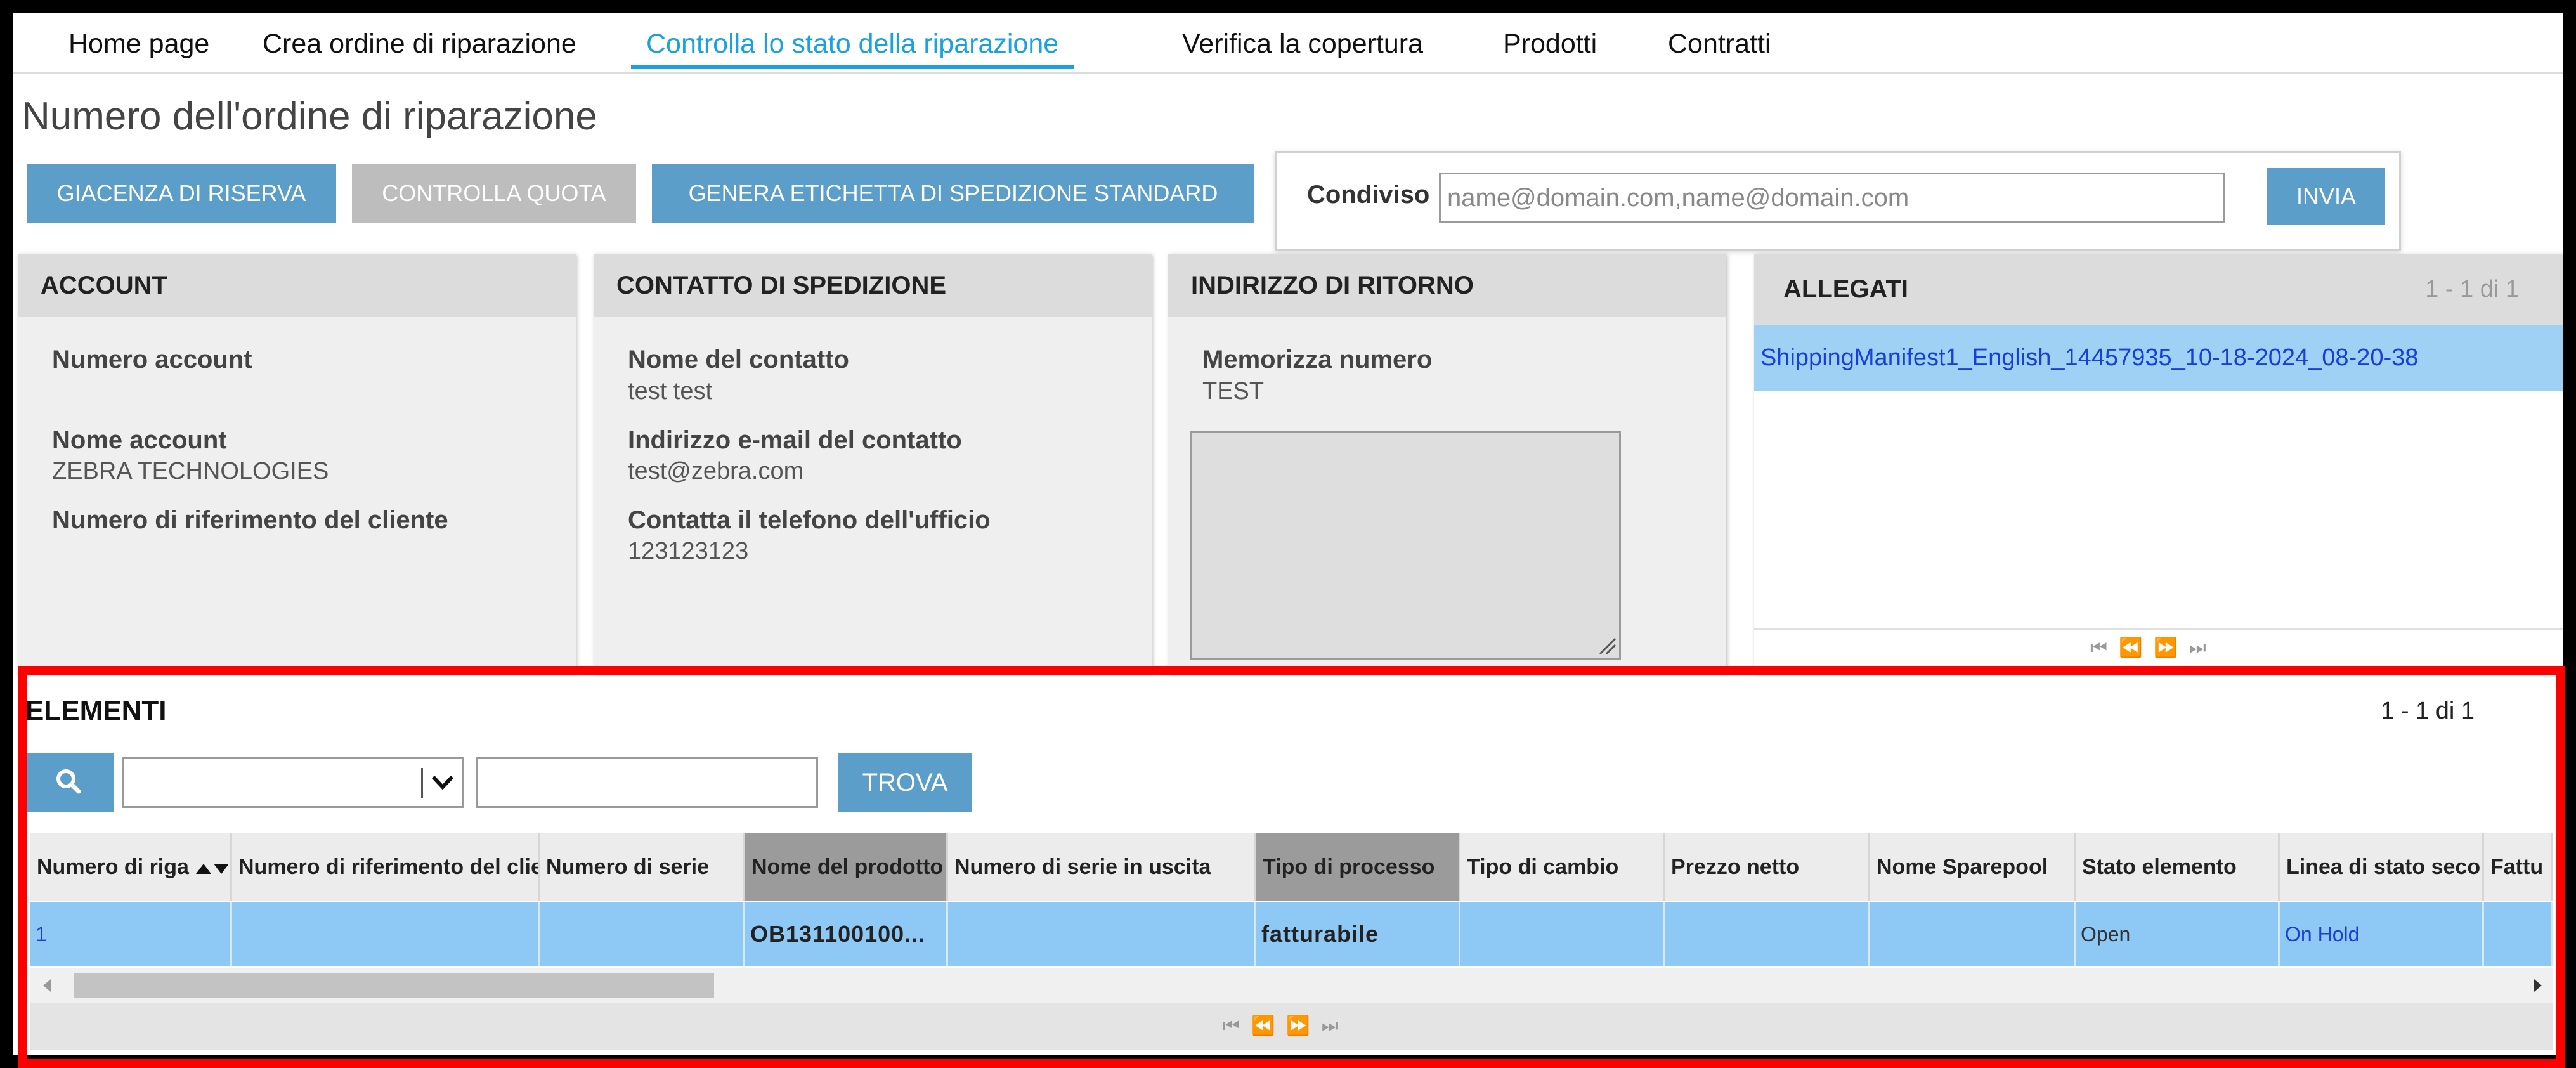 The width and height of the screenshot is (2576, 1068). I want to click on customer-reference-label: Numero di riferimento del cliente, so click(250, 520).